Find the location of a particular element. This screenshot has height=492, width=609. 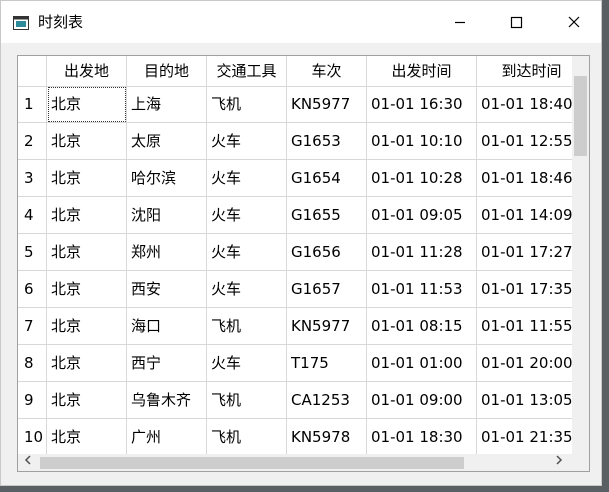

table-row: 8 北京 西宁 火车 T175 01-01 01:00 01-01 20:00 is located at coordinates (303, 363).